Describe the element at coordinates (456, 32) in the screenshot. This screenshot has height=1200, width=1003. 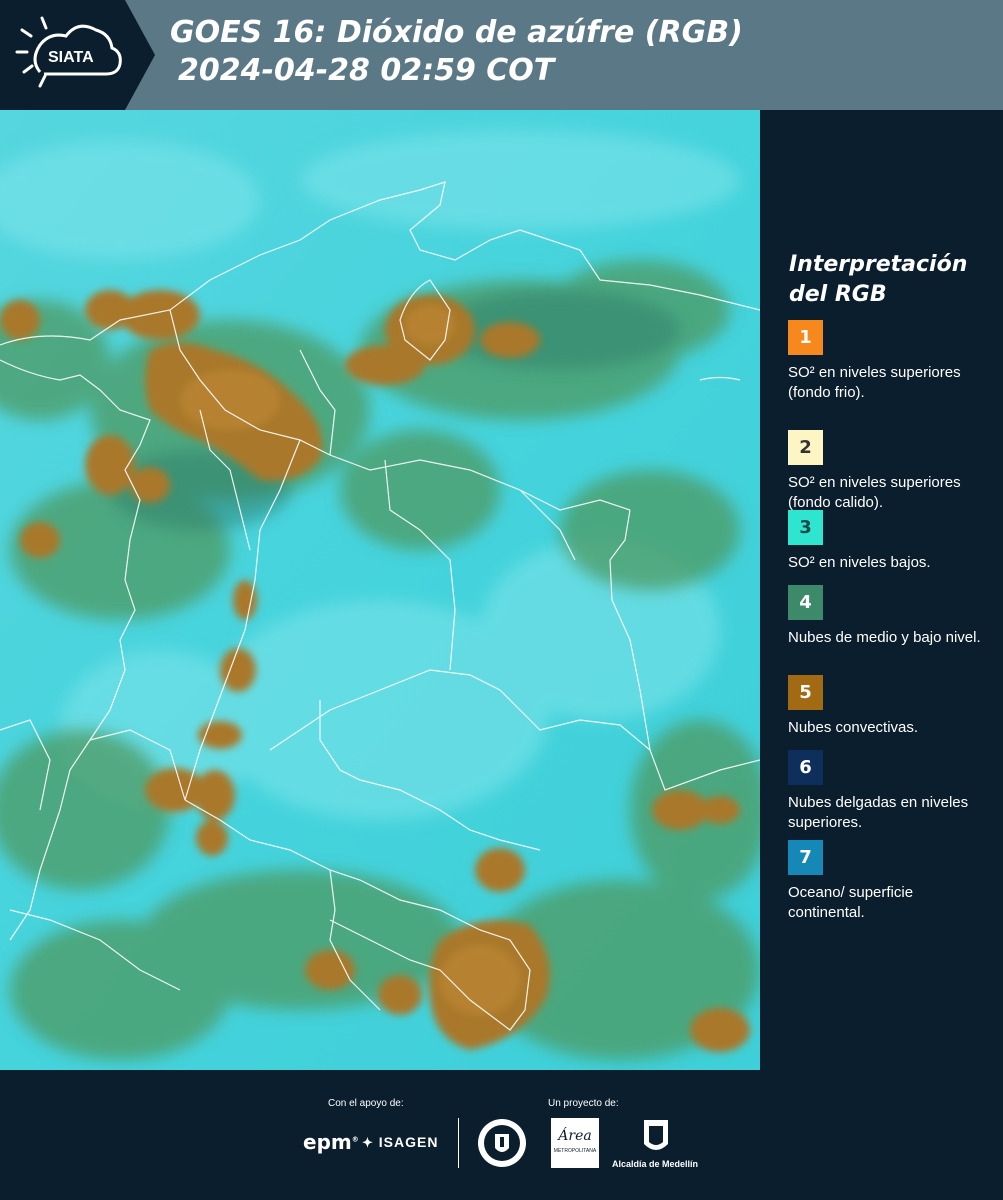
I see `title-line-1: GOES 16: Dióxido de azúfre (RGB)` at that location.